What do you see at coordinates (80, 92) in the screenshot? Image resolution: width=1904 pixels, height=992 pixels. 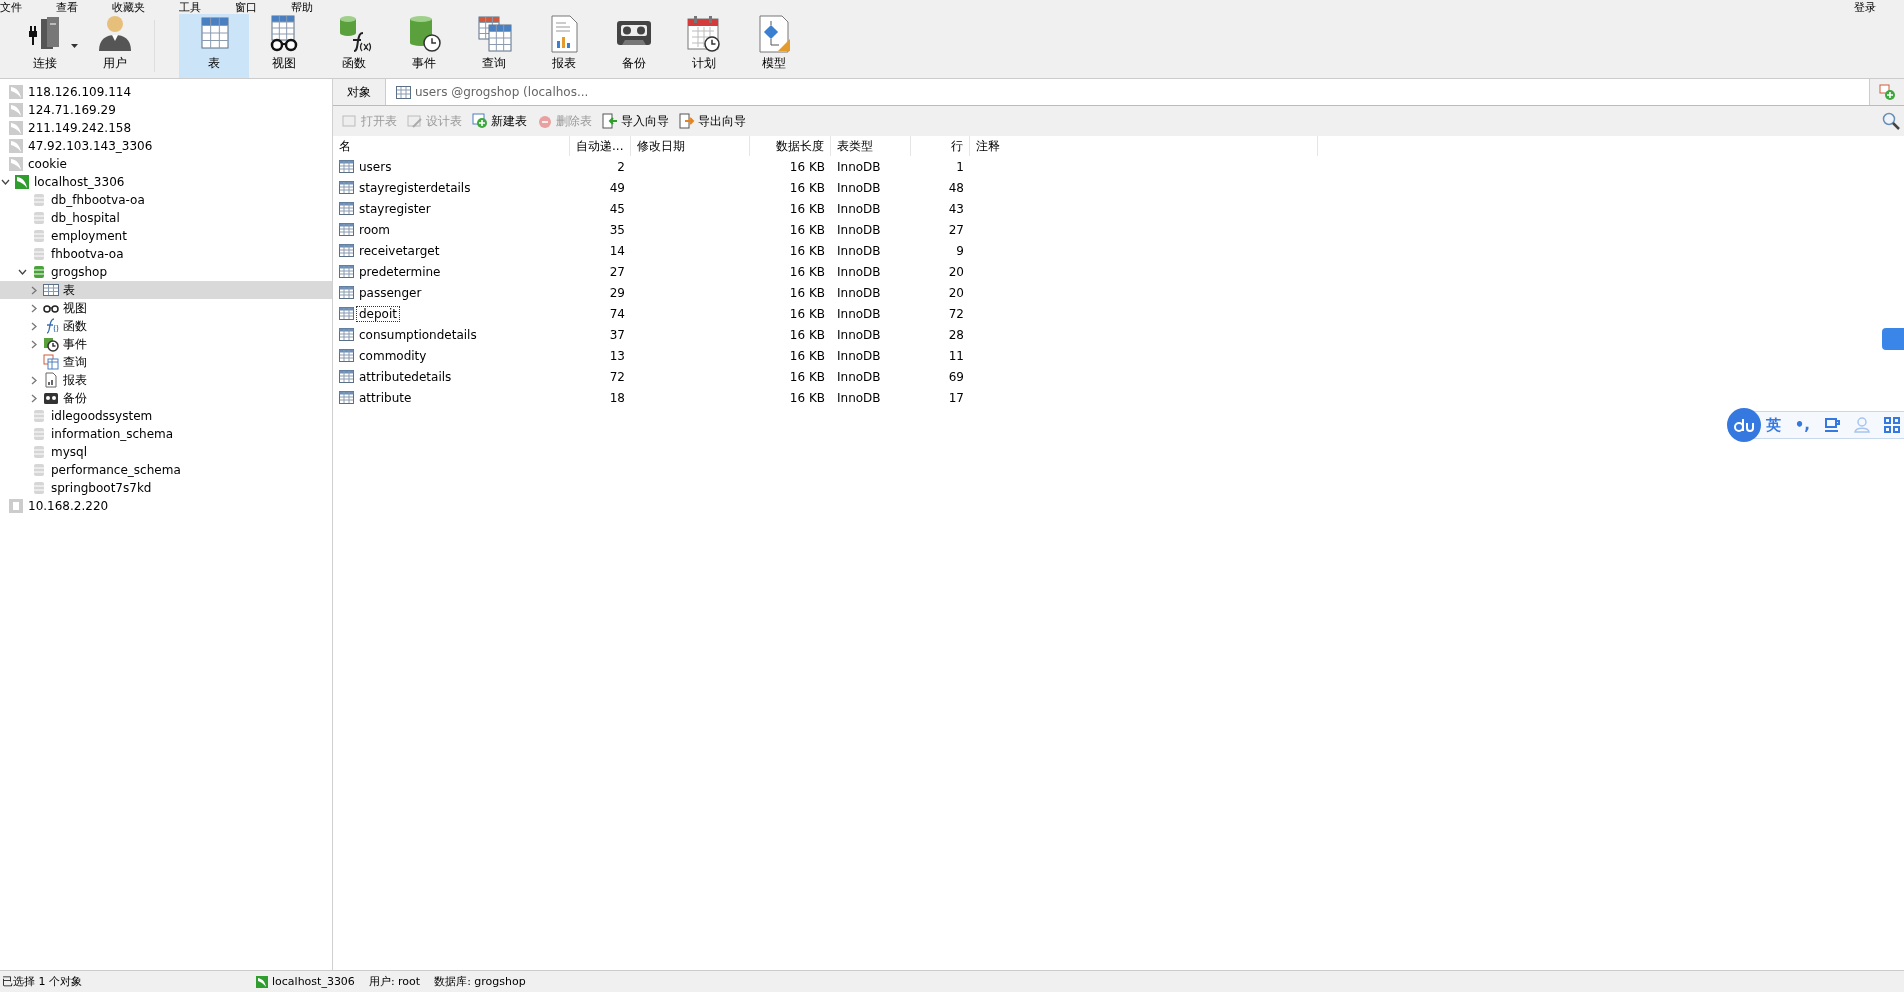 I see `tree-item: 118.126.109.114` at bounding box center [80, 92].